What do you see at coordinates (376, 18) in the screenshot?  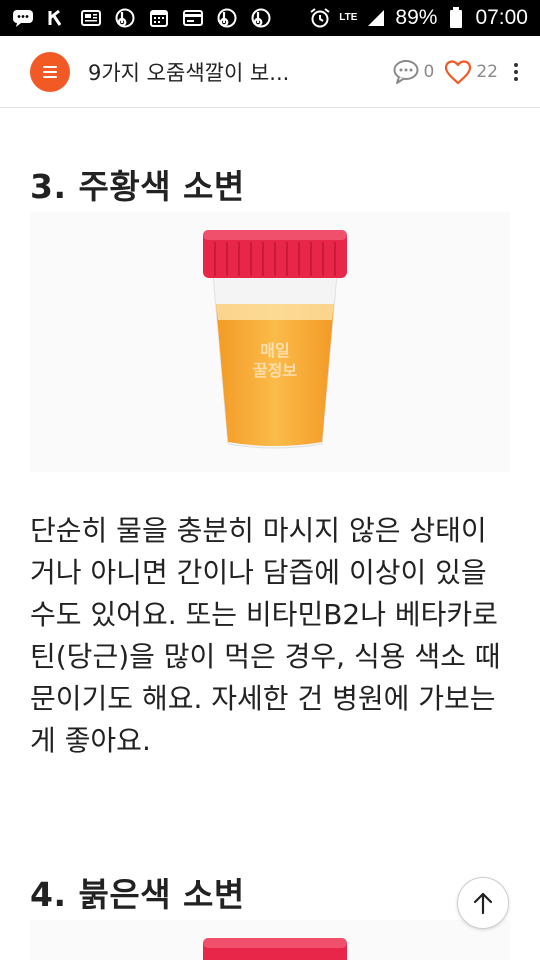 I see `signal-icon` at bounding box center [376, 18].